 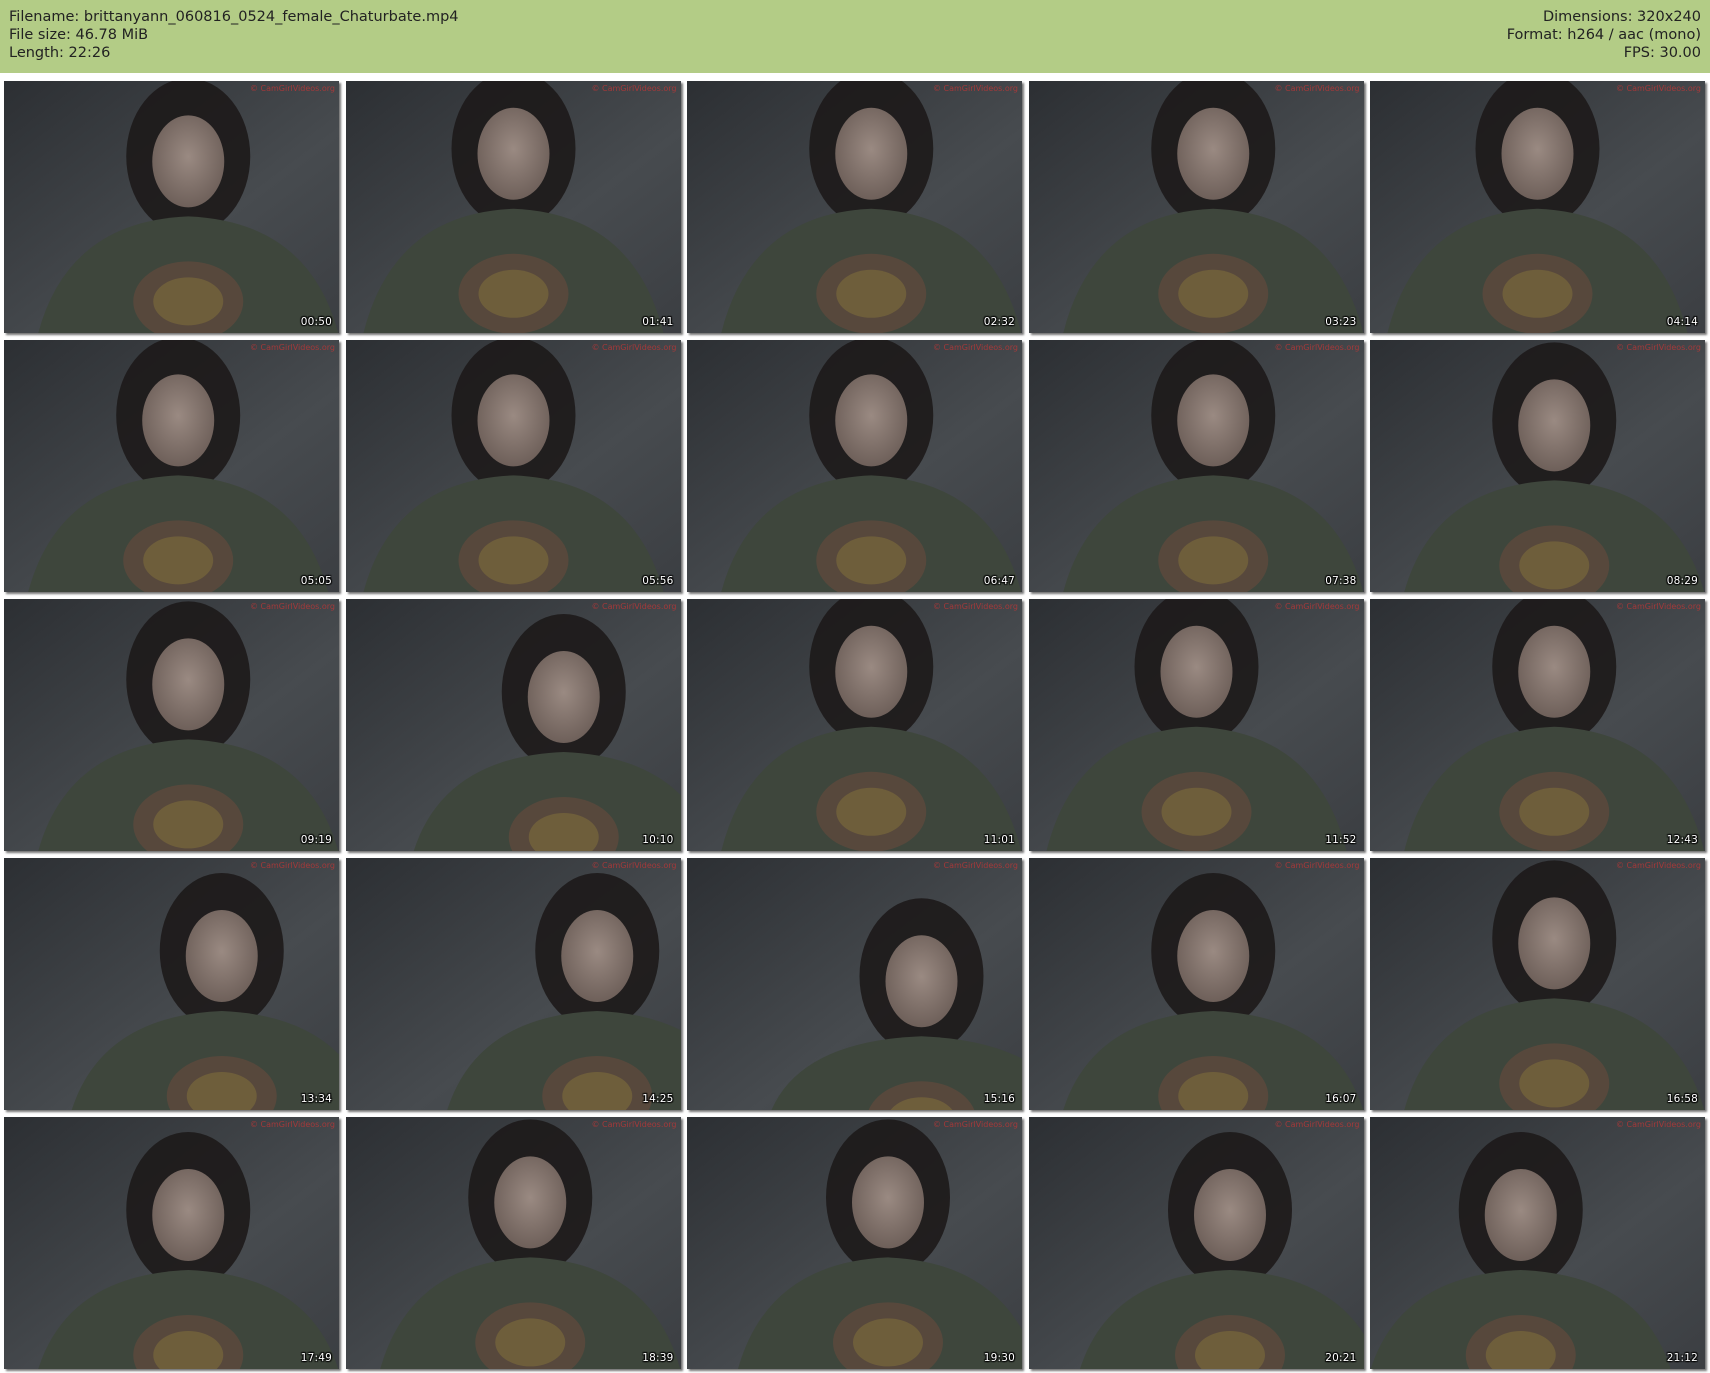 I want to click on filesize-label: File size: 46.78 MiB, so click(x=79, y=35).